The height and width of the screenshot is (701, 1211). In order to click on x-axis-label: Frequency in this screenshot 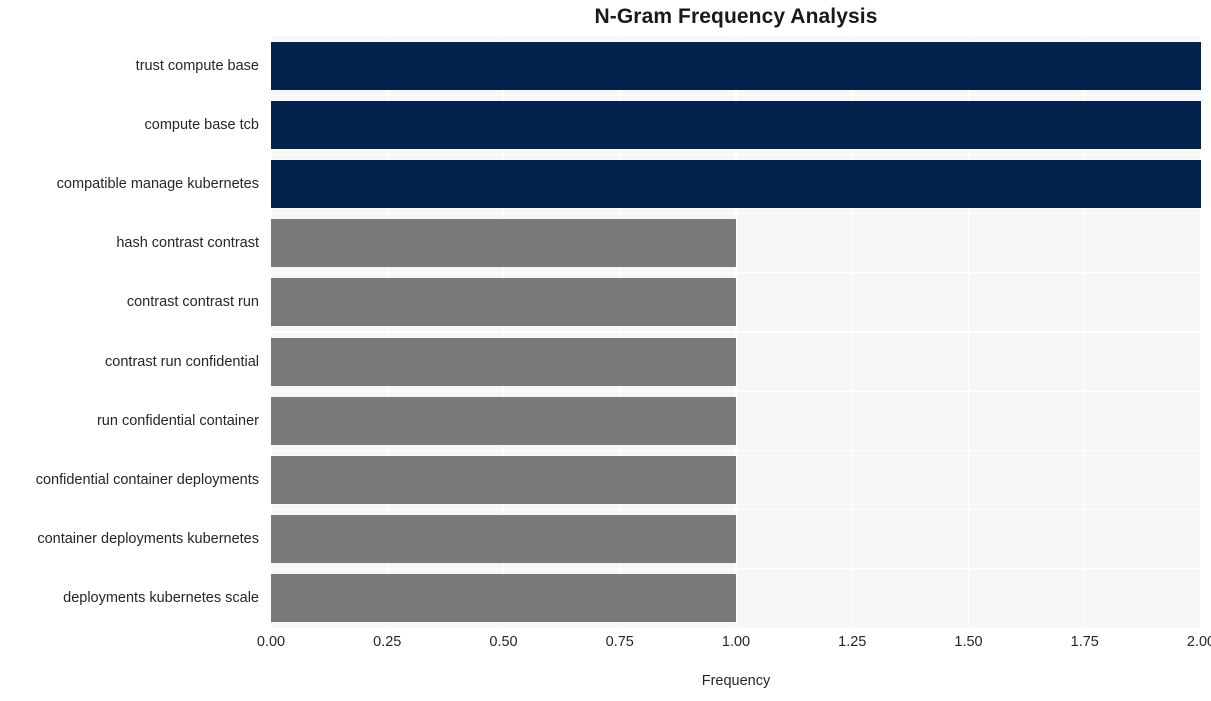, I will do `click(736, 681)`.